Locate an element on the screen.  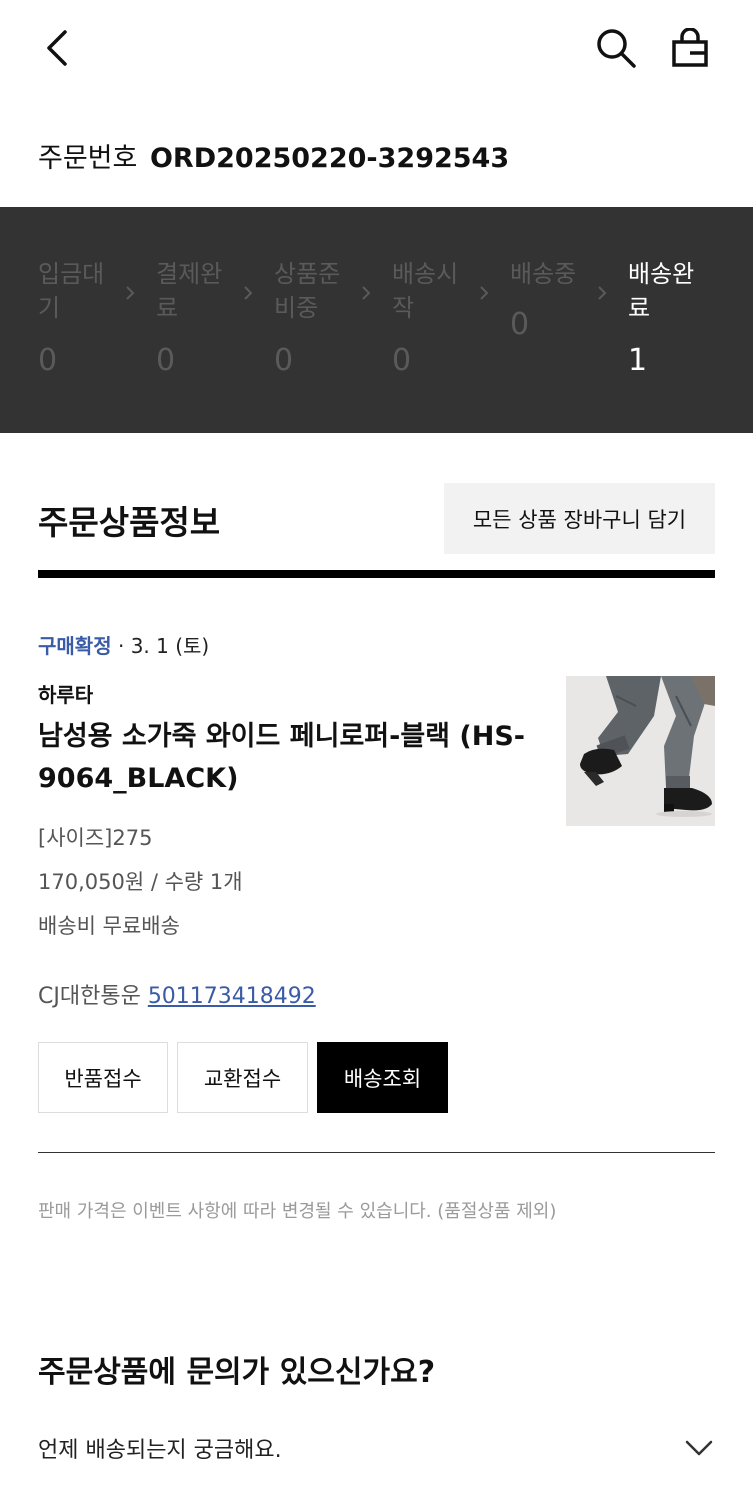
product-photo-loafers is located at coordinates (640, 751).